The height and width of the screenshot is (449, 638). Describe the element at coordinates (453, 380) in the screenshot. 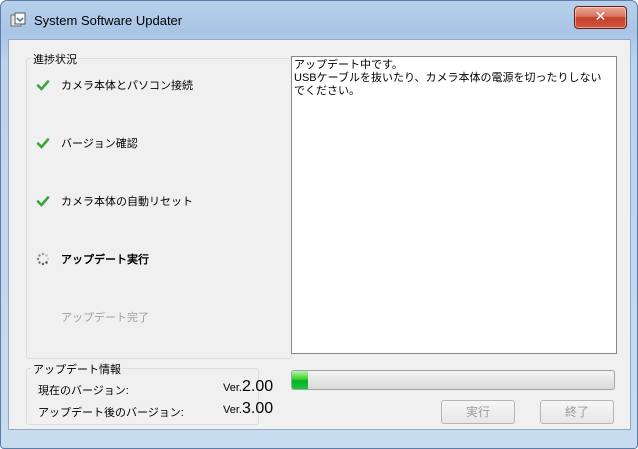

I see `update-progress-bar` at that location.